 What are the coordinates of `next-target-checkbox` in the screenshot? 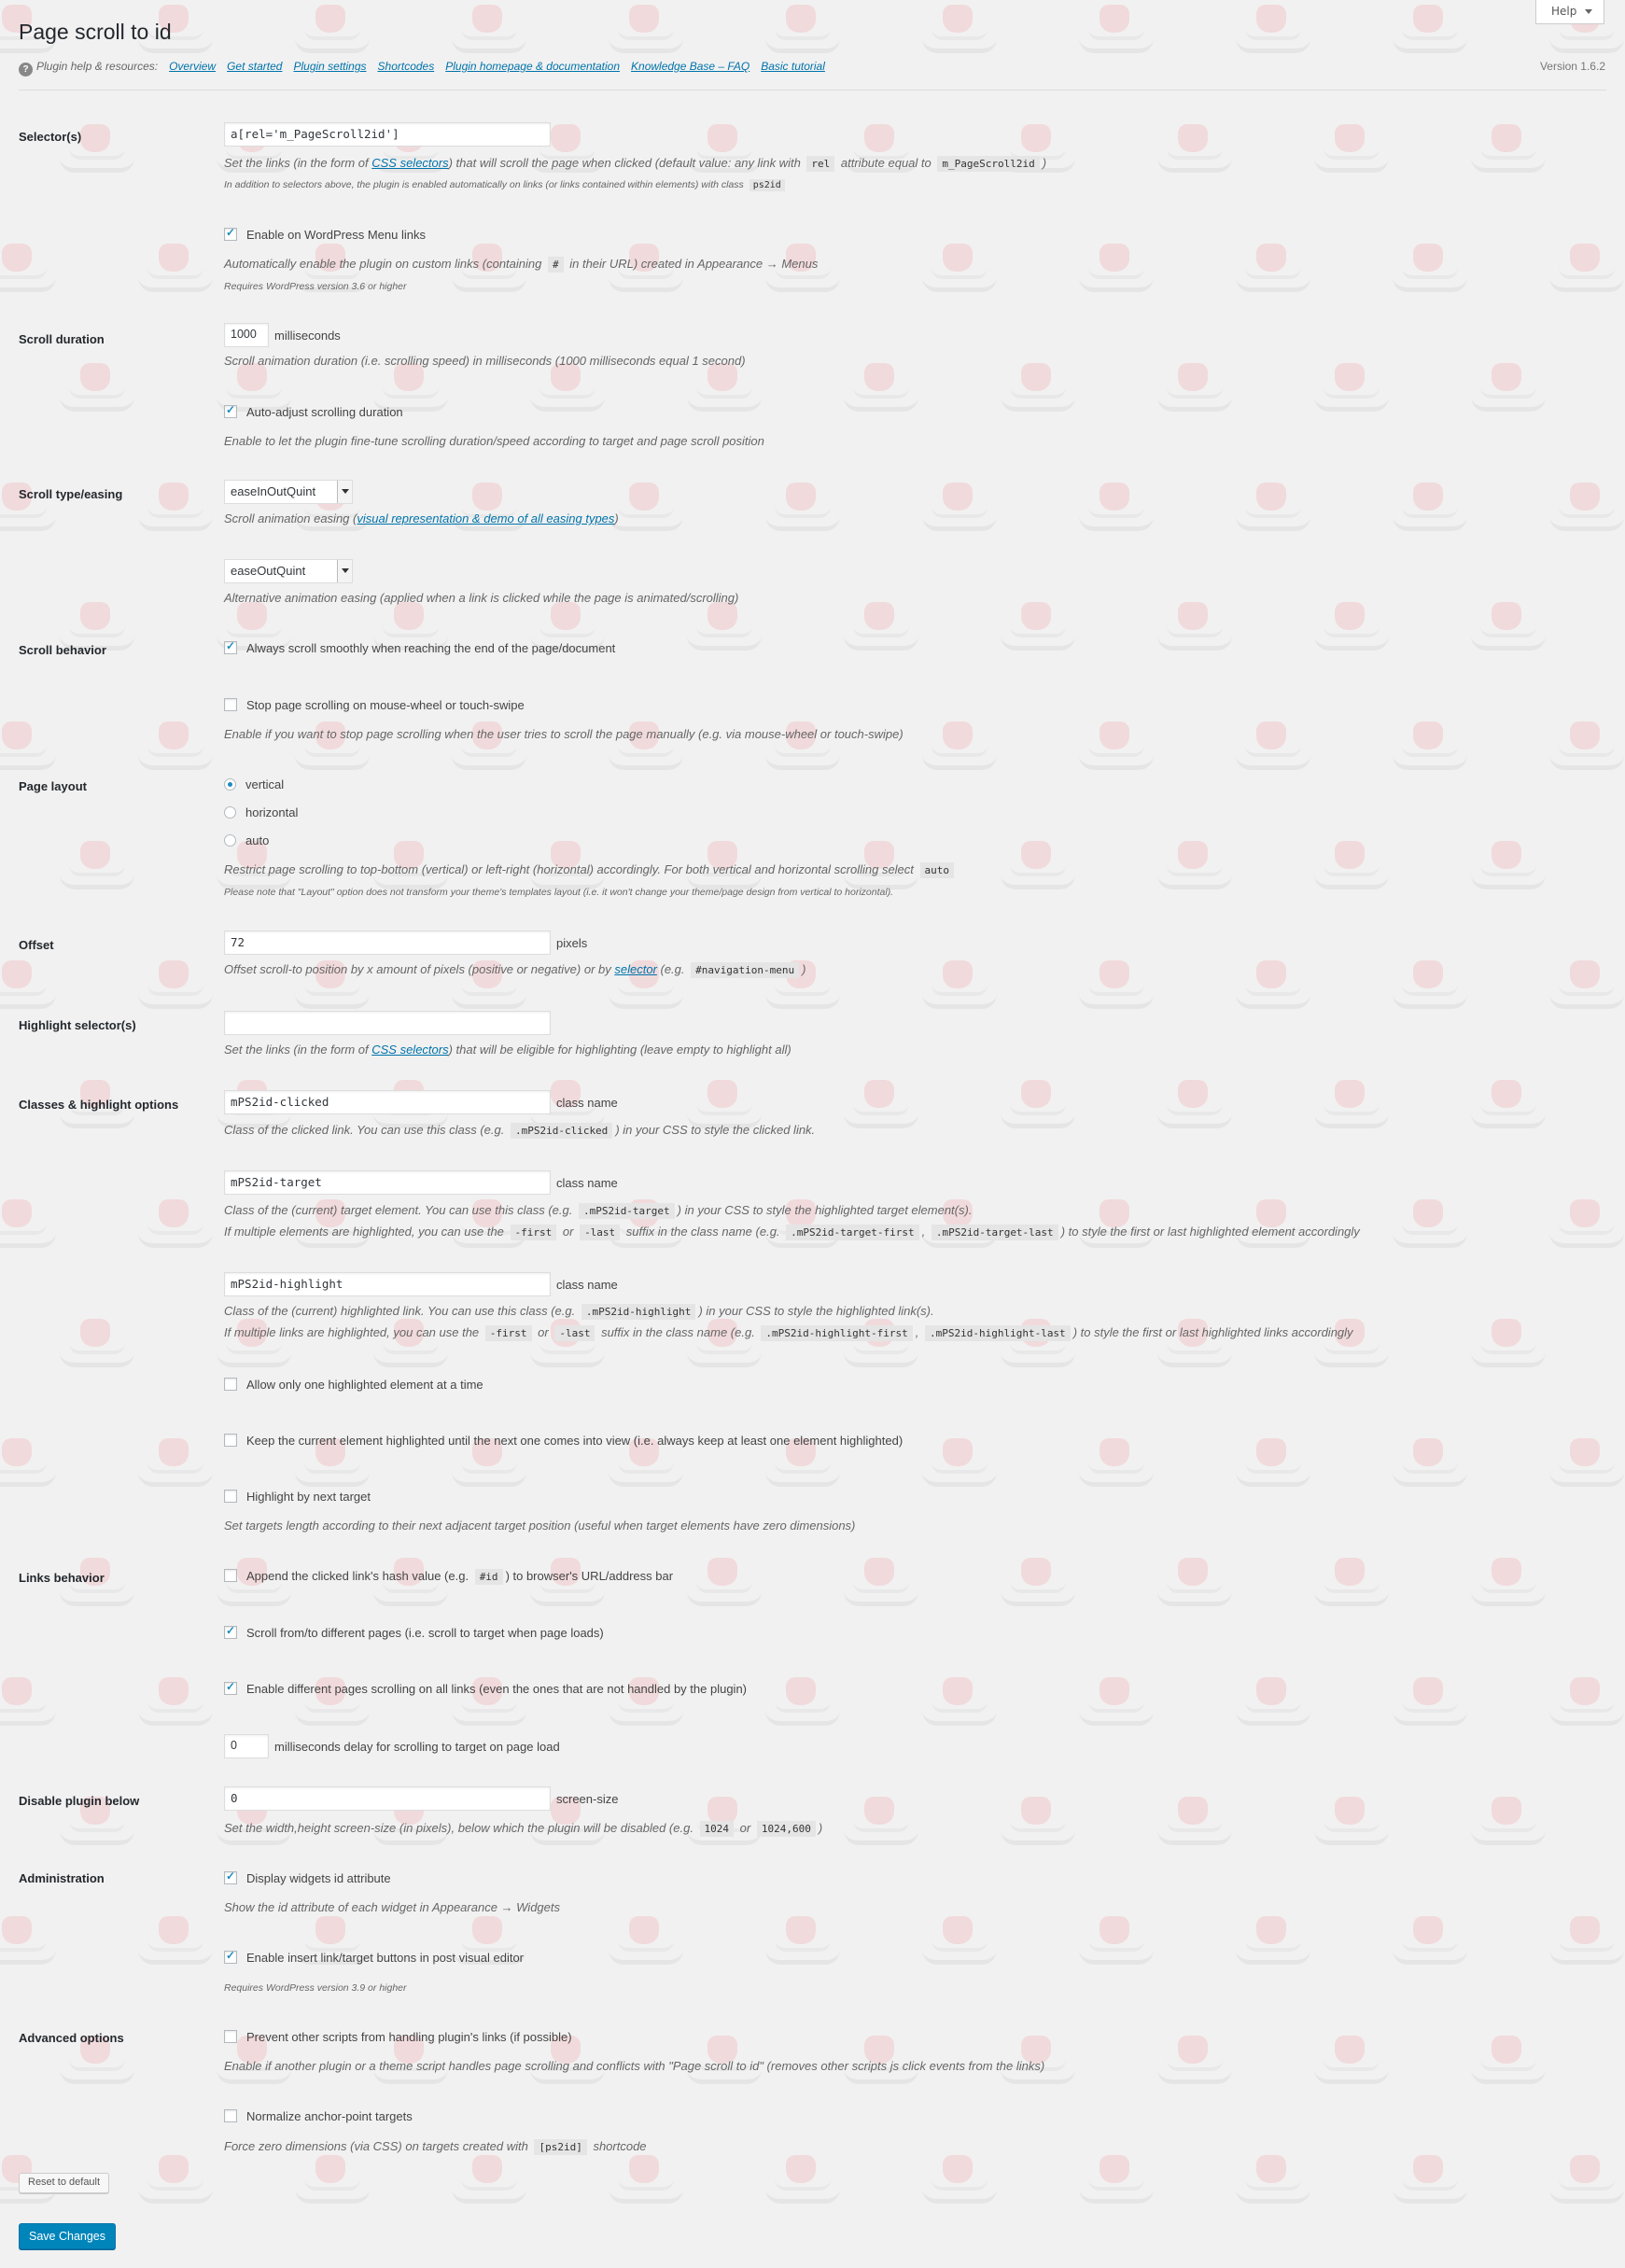 It's located at (230, 1496).